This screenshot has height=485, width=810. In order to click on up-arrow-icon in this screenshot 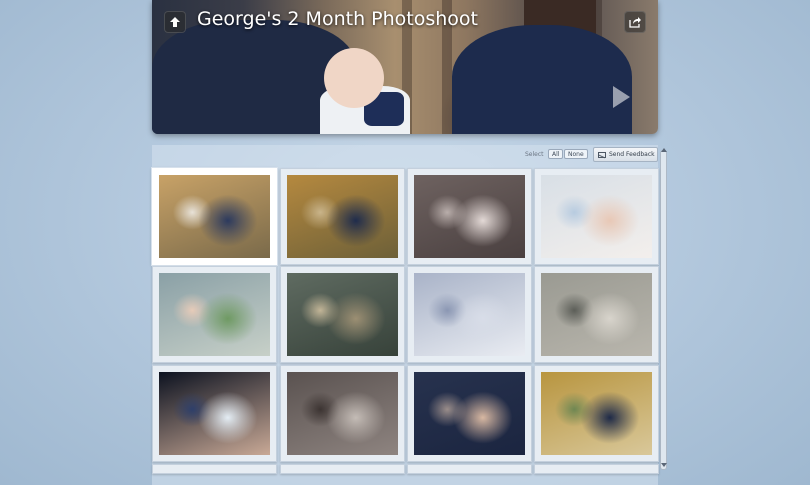, I will do `click(175, 22)`.